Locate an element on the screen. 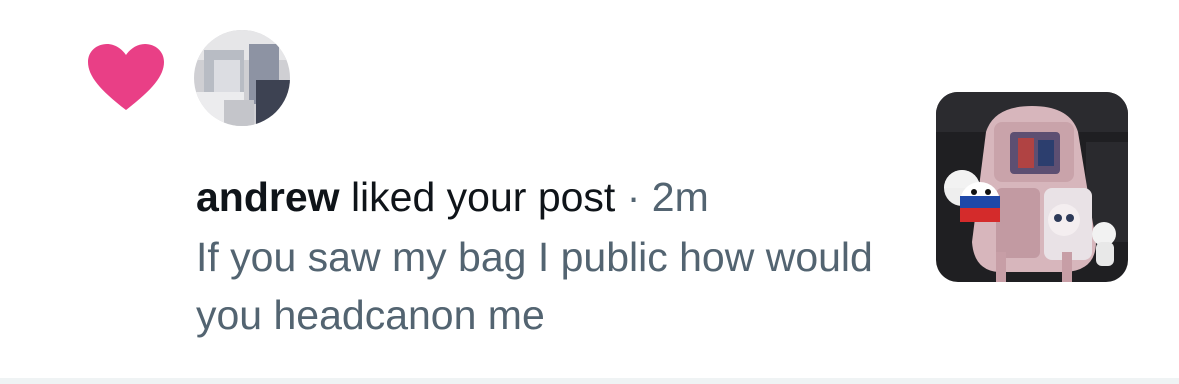 Image resolution: width=1179 pixels, height=384 pixels. username-link: andrew is located at coordinates (268, 197).